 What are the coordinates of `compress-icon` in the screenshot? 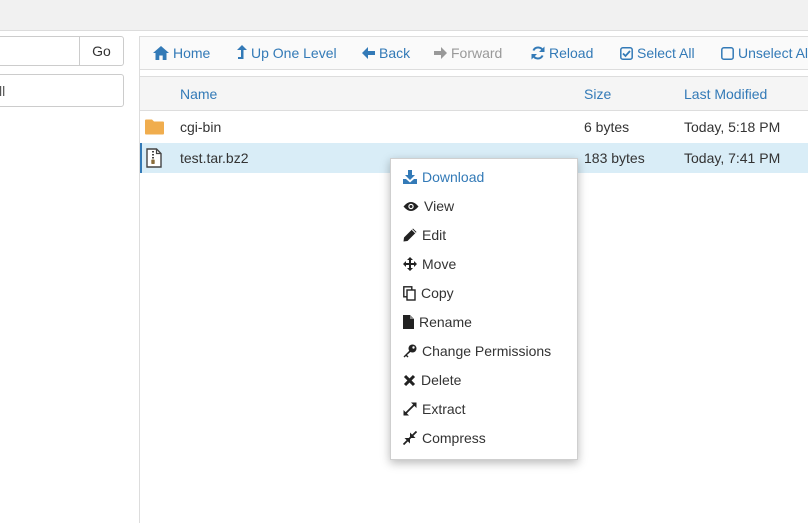 It's located at (410, 438).